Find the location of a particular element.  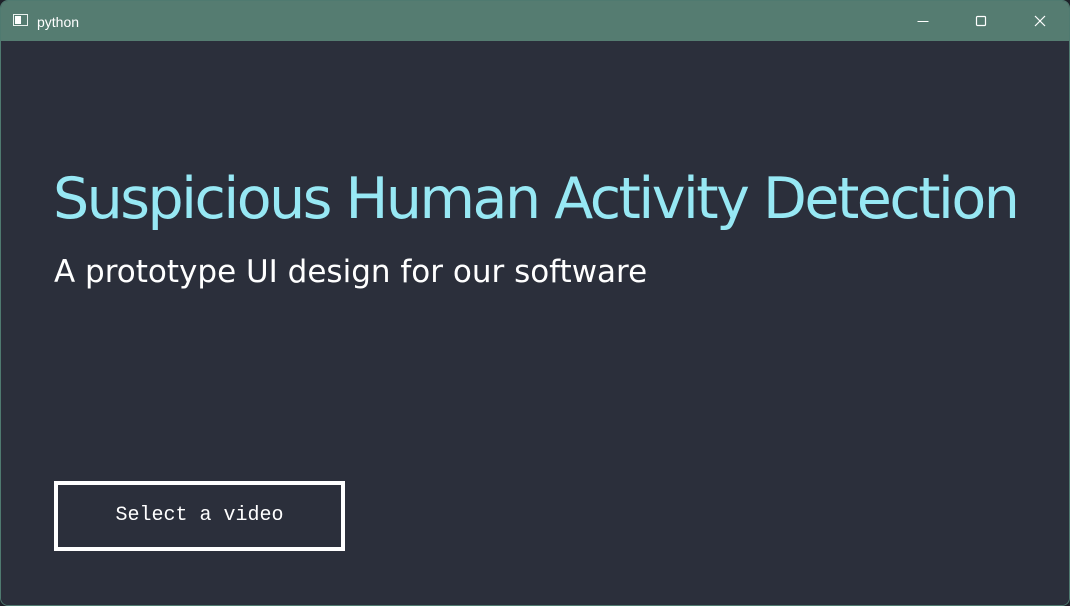

maximize-icon is located at coordinates (981, 21).